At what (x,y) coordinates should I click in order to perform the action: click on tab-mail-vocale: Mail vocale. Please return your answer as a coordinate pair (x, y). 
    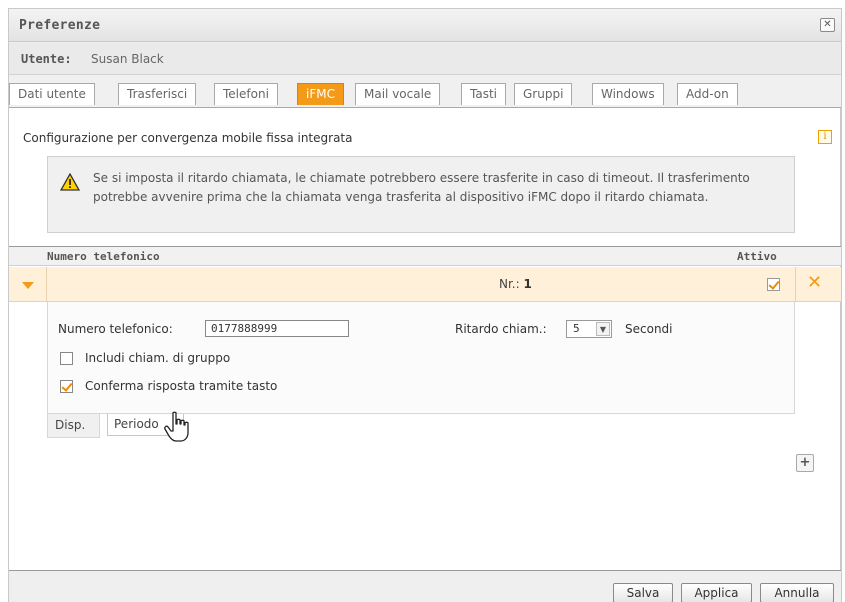
    Looking at the image, I should click on (398, 94).